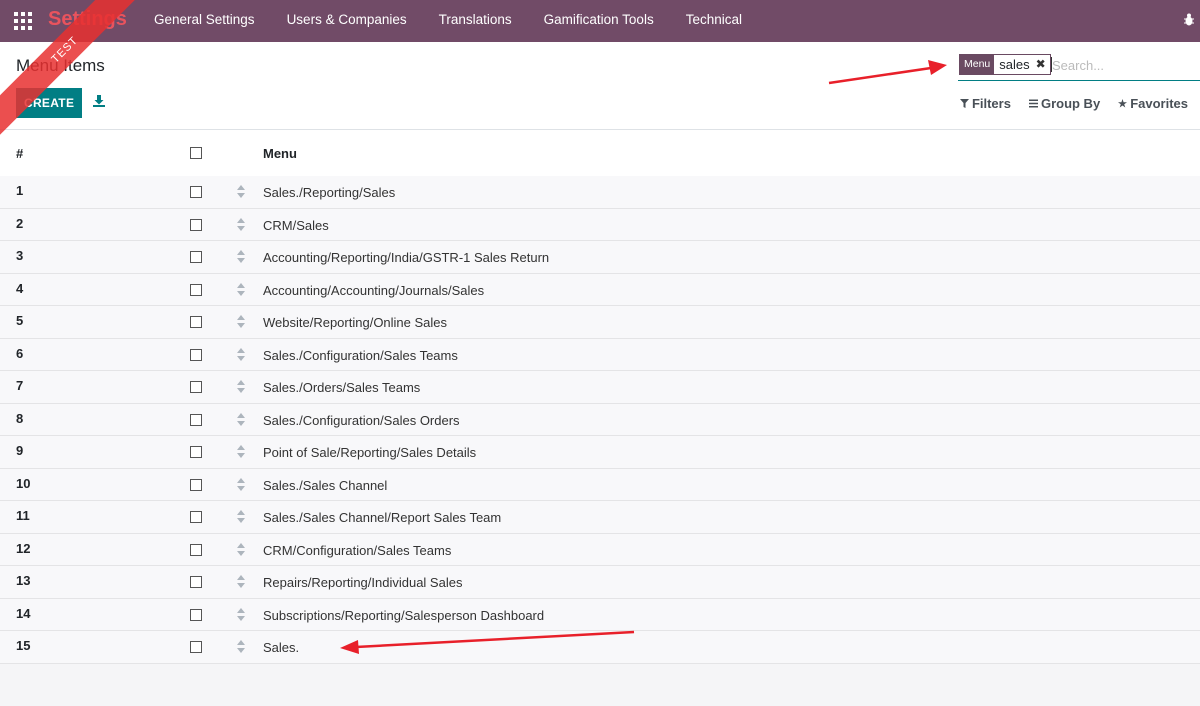 This screenshot has width=1200, height=706. What do you see at coordinates (99, 101) in the screenshot?
I see `download-icon` at bounding box center [99, 101].